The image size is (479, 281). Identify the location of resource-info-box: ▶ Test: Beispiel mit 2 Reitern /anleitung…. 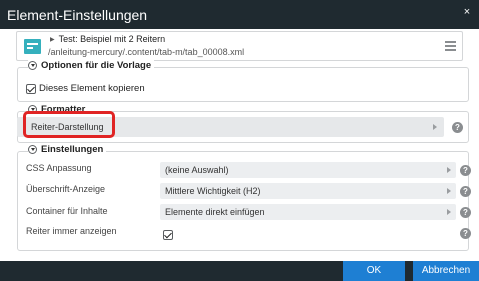
(239, 46).